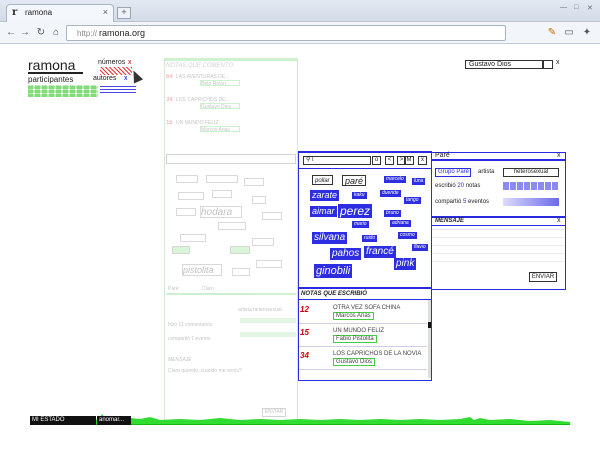 Image resolution: width=600 pixels, height=450 pixels. Describe the element at coordinates (531, 186) in the screenshot. I see `escribio-bar` at that location.